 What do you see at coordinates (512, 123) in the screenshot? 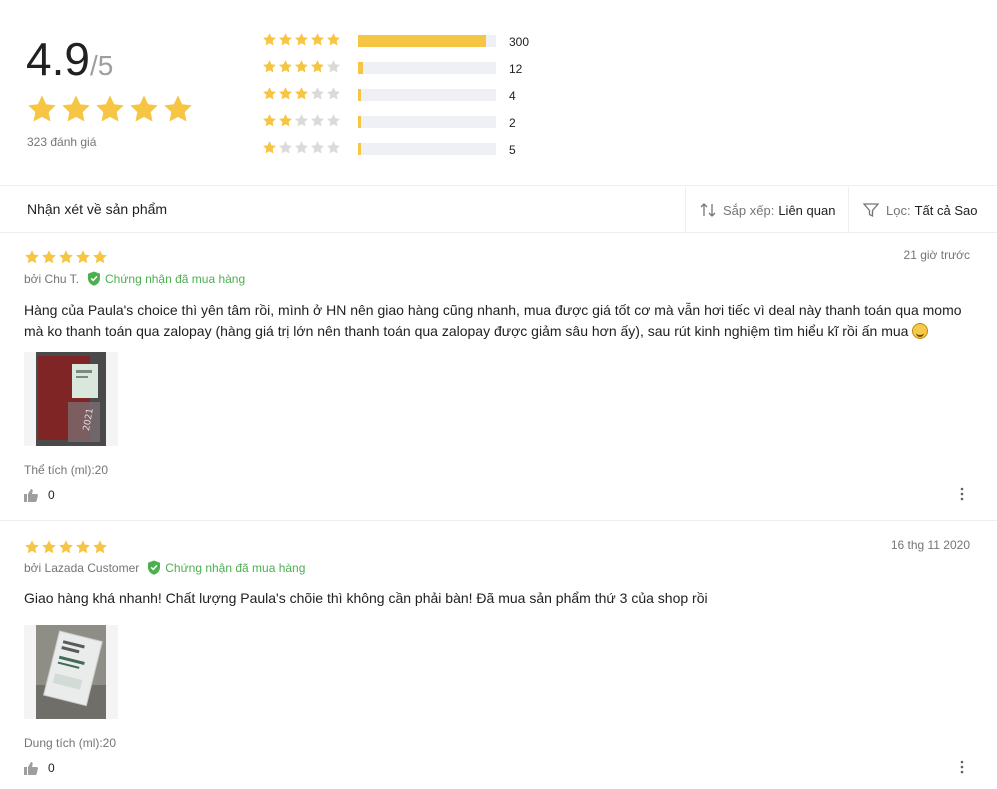
I see `distribution-count: 2` at bounding box center [512, 123].